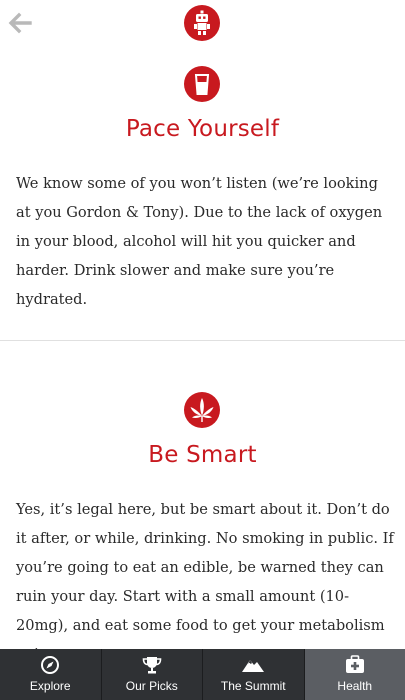 Image resolution: width=405 pixels, height=700 pixels. Describe the element at coordinates (202, 340) in the screenshot. I see `divider` at that location.